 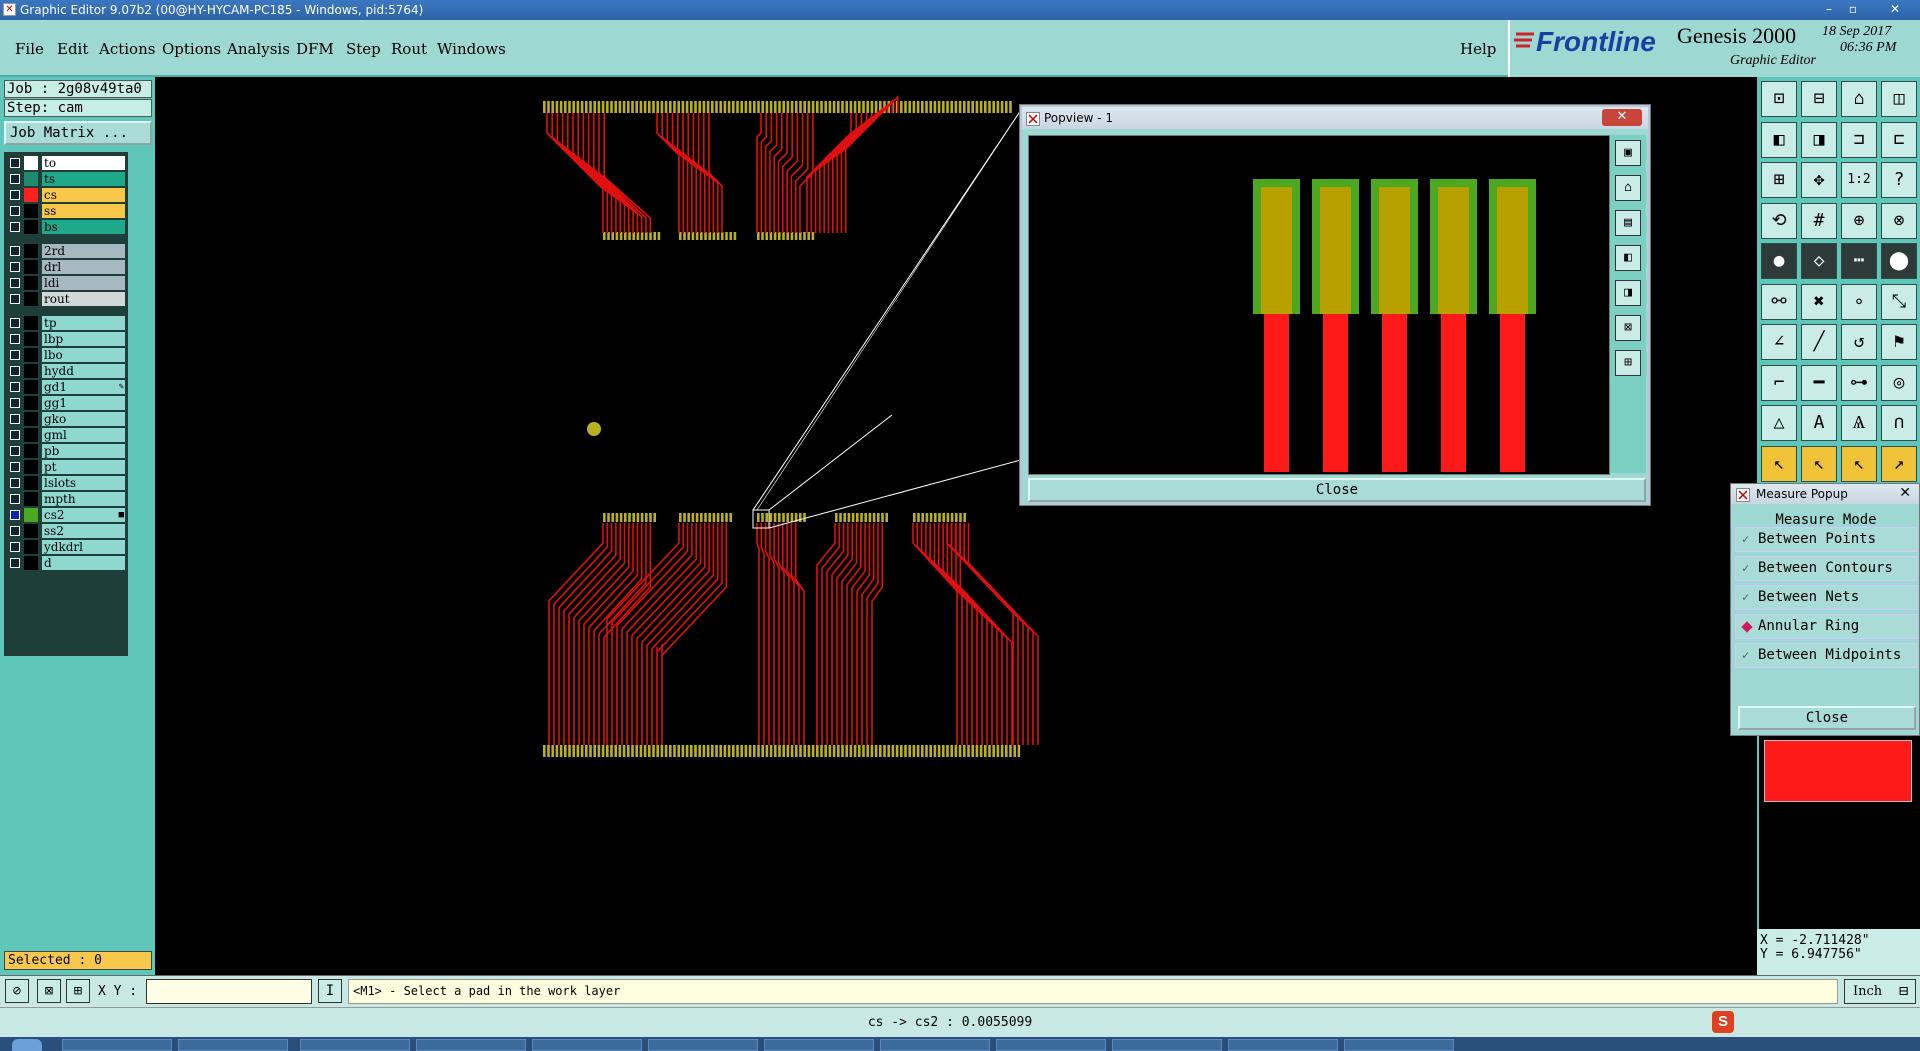 What do you see at coordinates (1819, 342) in the screenshot?
I see `line-blue-icon: ╱` at bounding box center [1819, 342].